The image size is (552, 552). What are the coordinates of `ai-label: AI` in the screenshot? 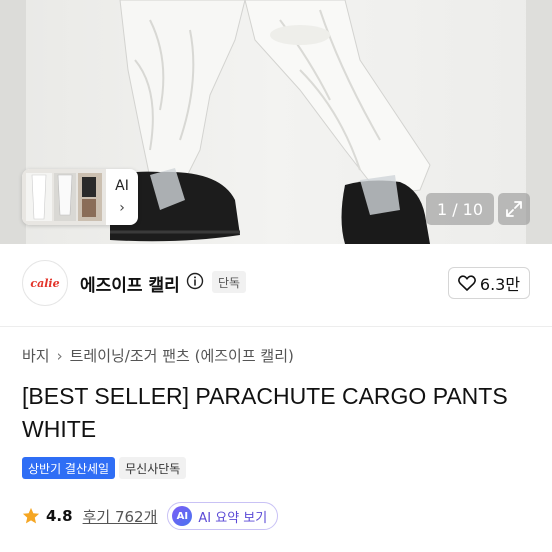 It's located at (122, 186).